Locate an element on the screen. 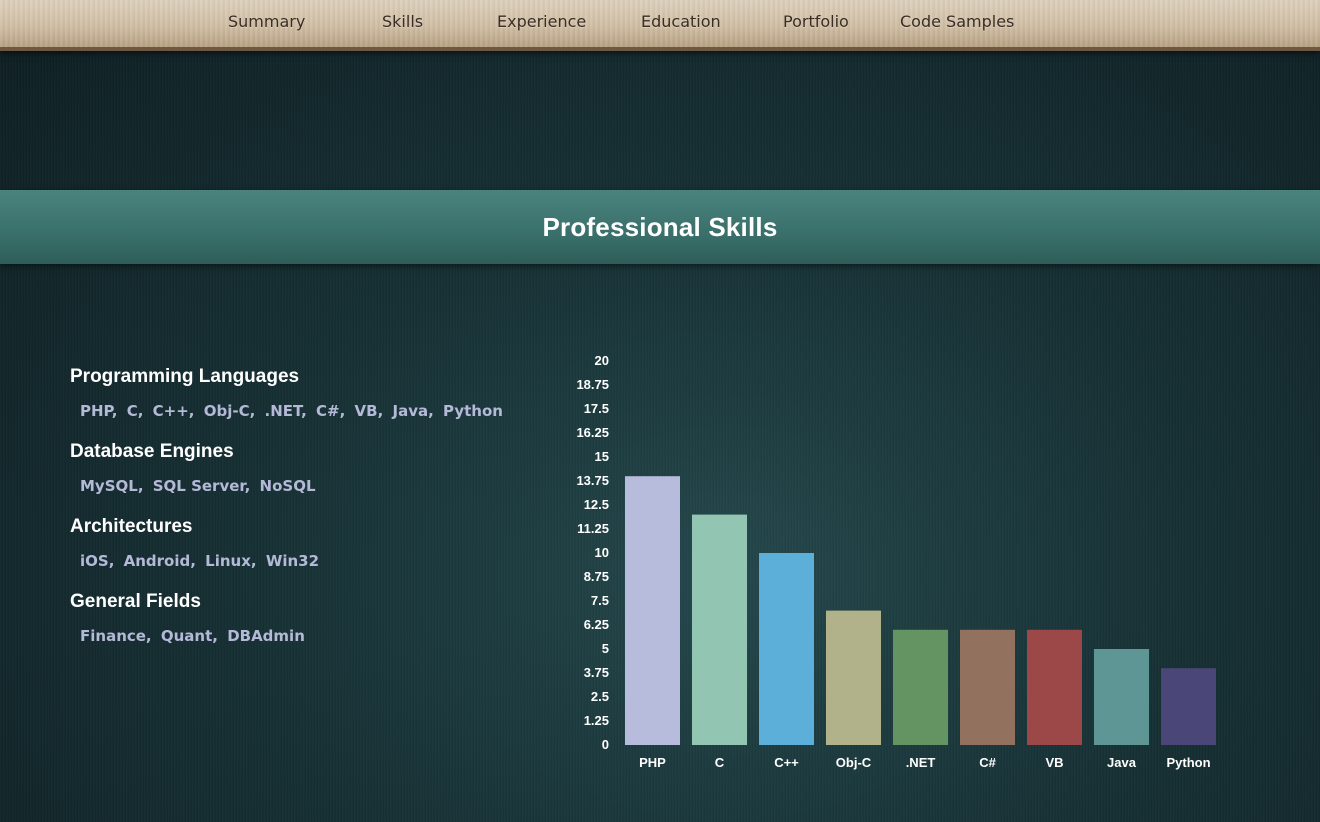  skill-item: PHP, is located at coordinates (101, 411).